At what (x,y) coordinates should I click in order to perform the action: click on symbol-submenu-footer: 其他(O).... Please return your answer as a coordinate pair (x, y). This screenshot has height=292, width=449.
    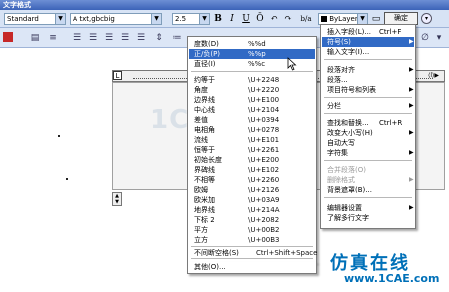
    Looking at the image, I should click on (252, 268).